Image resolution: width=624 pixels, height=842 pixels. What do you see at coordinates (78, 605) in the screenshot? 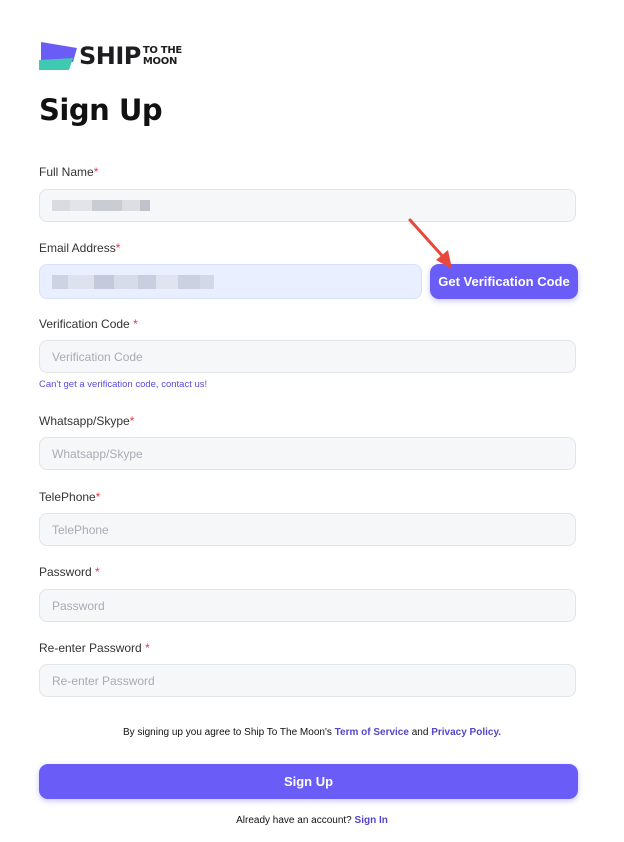
I see `password-placeholder: Password` at bounding box center [78, 605].